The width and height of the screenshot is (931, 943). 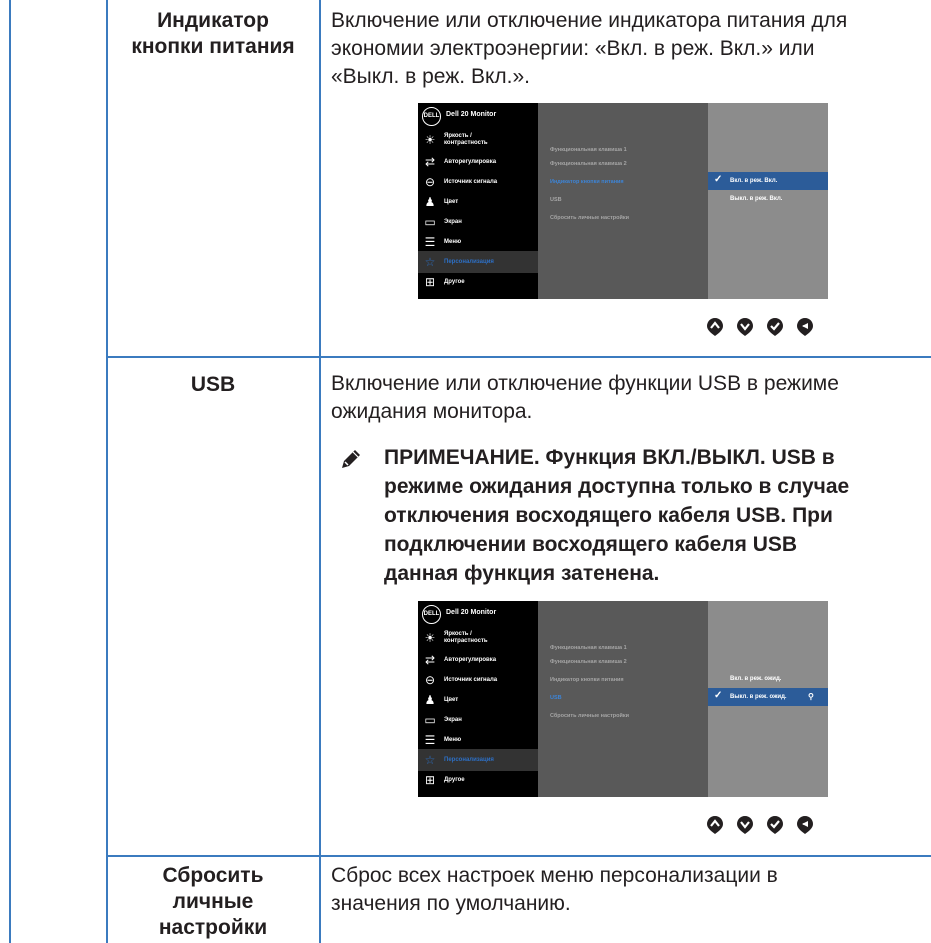 I want to click on label-line: личные, so click(x=213, y=901).